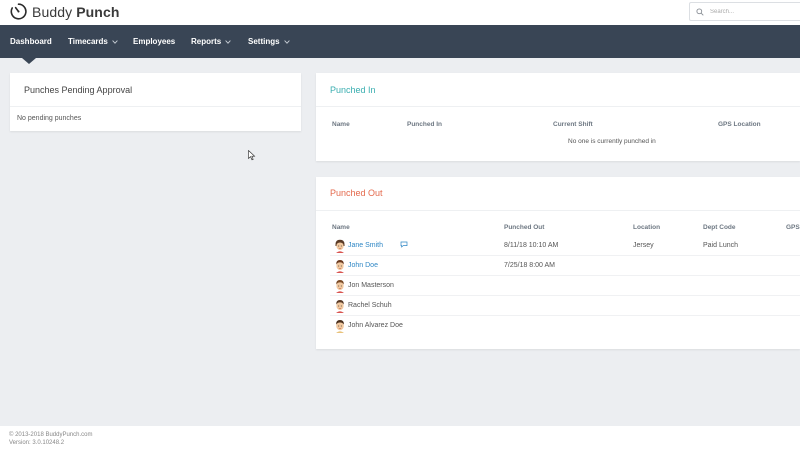 This screenshot has height=450, width=800. I want to click on comment-icon, so click(404, 244).